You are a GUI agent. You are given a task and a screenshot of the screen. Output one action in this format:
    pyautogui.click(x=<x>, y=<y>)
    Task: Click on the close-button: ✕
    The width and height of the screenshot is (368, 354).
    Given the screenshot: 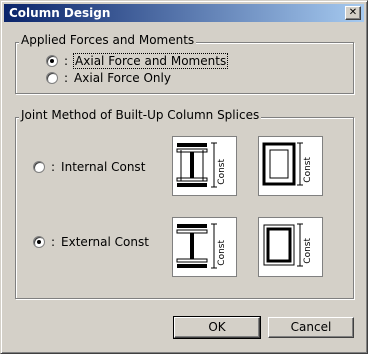 What is the action you would take?
    pyautogui.click(x=353, y=13)
    